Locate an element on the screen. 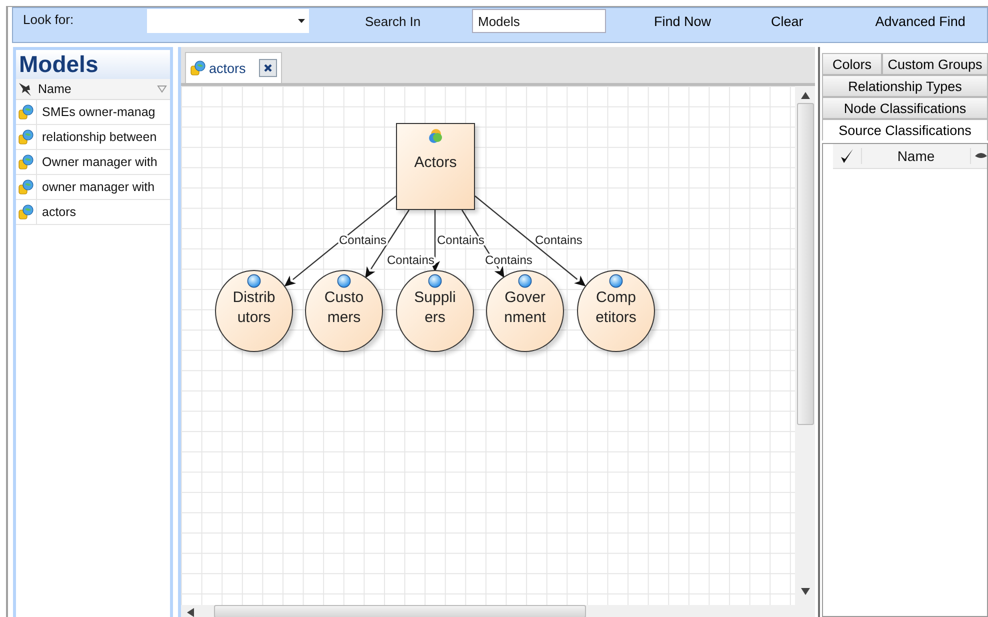 The width and height of the screenshot is (988, 617). model-list-item: owner manager with is located at coordinates (93, 187).